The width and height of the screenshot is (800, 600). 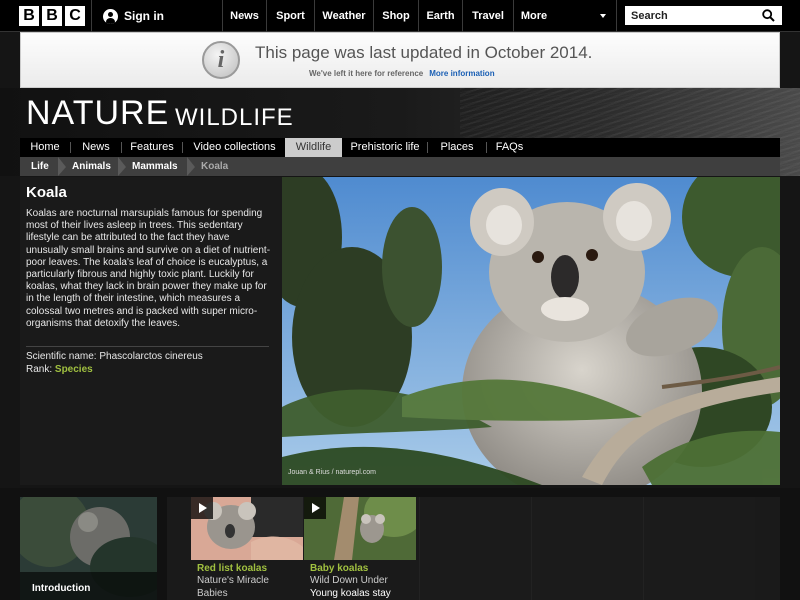 I want to click on notice-subtitle-text: We've left it here for reference, so click(x=366, y=73).